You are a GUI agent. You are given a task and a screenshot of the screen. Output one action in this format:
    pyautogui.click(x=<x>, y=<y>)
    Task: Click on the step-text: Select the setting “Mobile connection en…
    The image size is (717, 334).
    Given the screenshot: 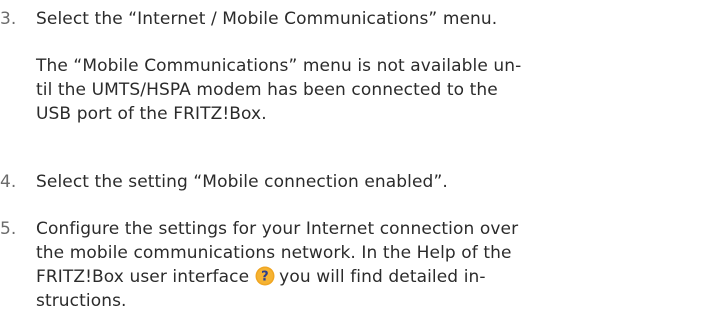 What is the action you would take?
    pyautogui.click(x=242, y=182)
    